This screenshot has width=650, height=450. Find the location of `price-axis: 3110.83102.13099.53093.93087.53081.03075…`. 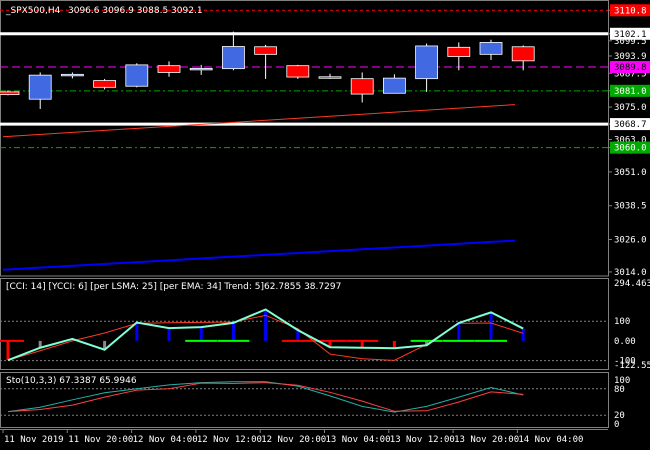

price-axis: 3110.83102.13099.53093.93087.53081.03075… is located at coordinates (629, 217).